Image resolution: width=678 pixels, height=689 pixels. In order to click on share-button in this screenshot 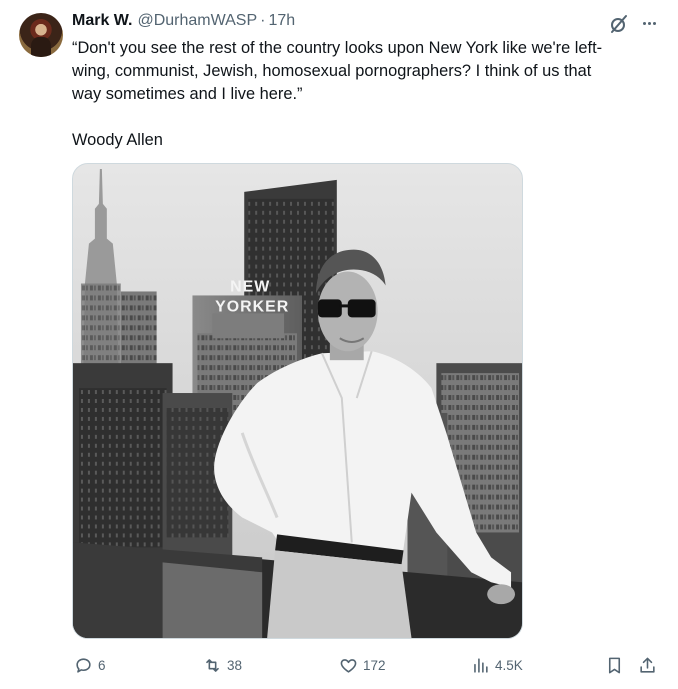, I will do `click(647, 665)`.